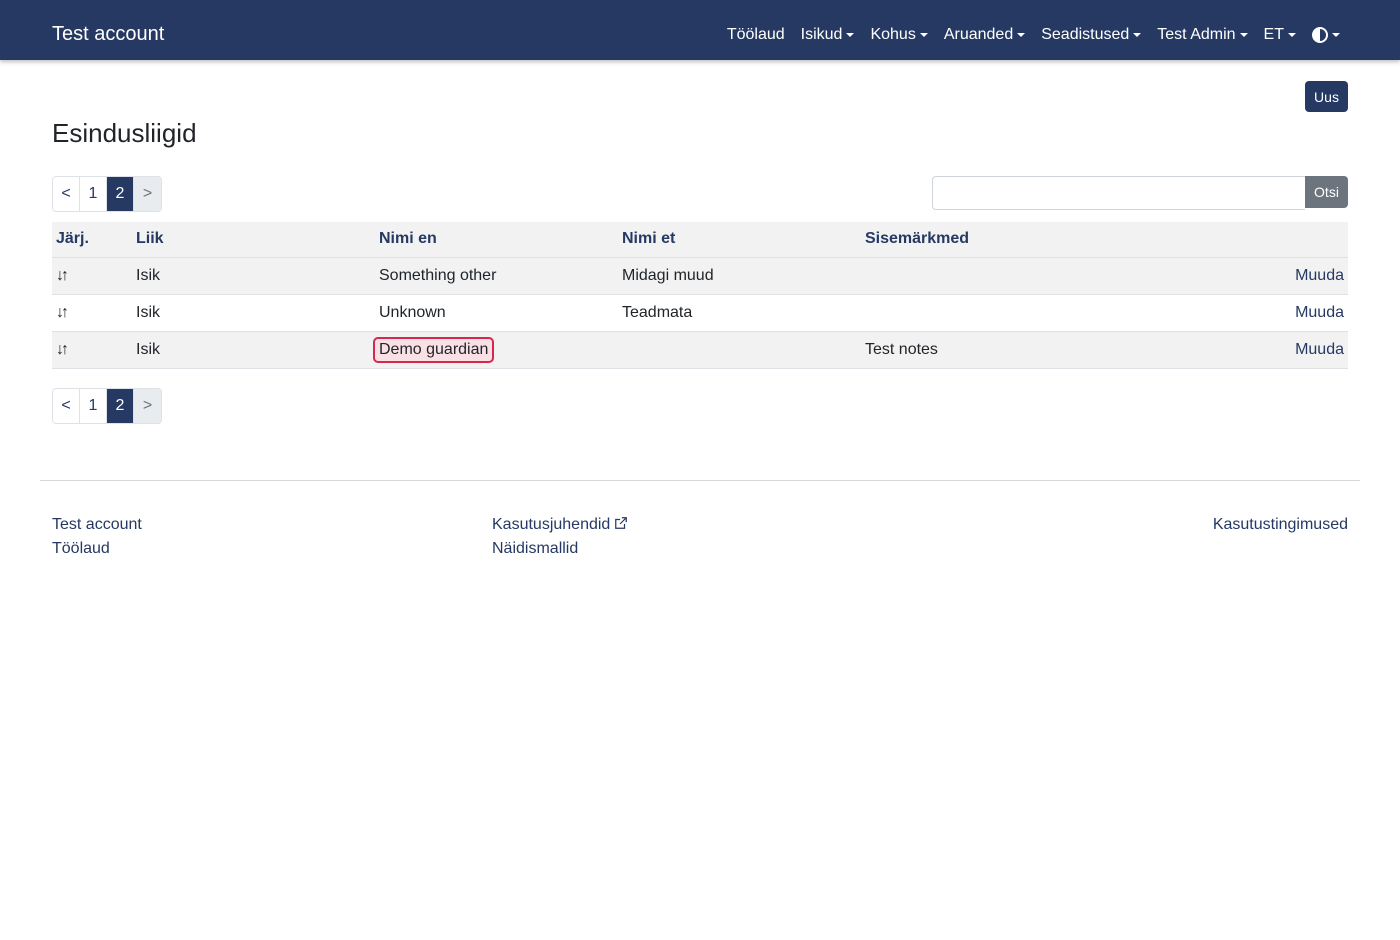 The width and height of the screenshot is (1400, 940). Describe the element at coordinates (821, 34) in the screenshot. I see `nav-item-label: Isikud` at that location.